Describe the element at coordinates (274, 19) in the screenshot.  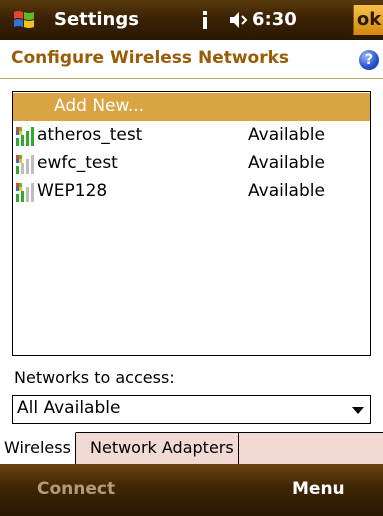
I see `clock: 6:30` at that location.